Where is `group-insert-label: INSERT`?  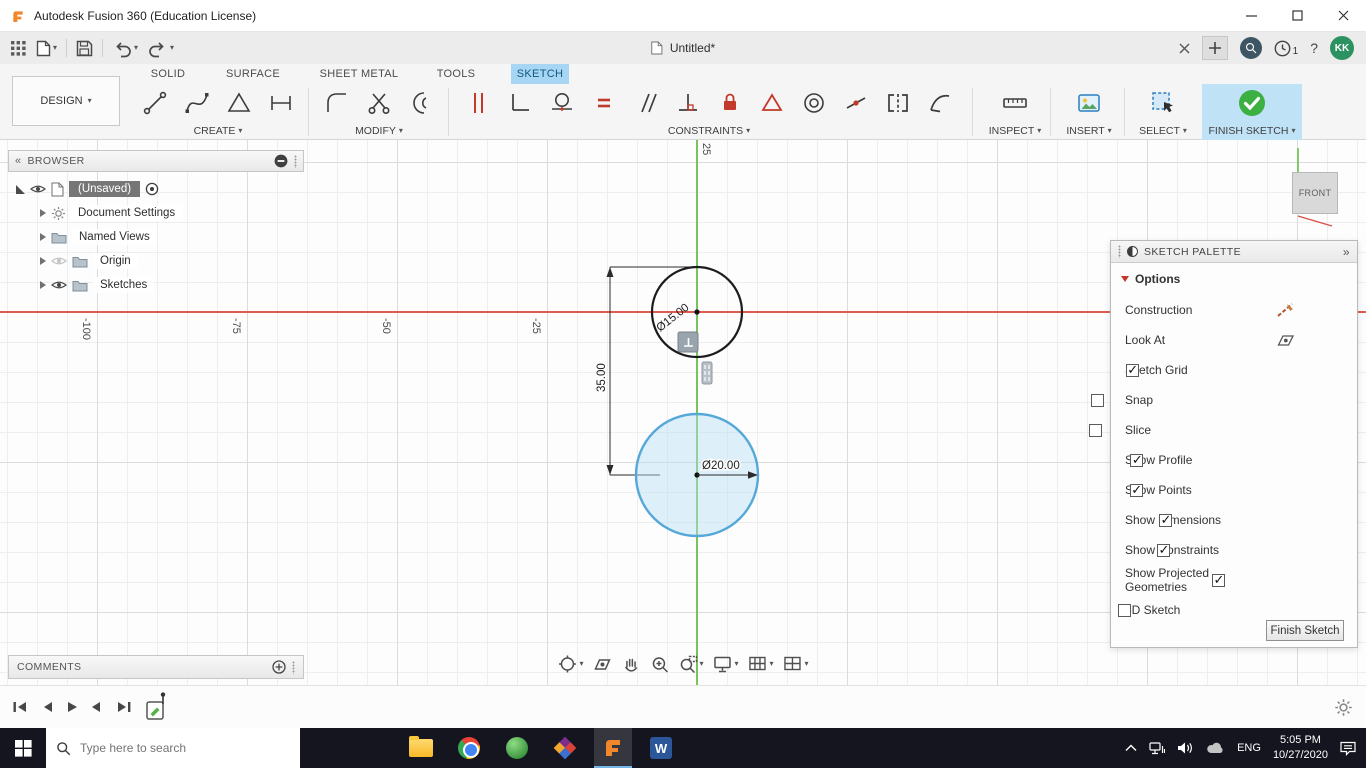
group-insert-label: INSERT is located at coordinates (1085, 131).